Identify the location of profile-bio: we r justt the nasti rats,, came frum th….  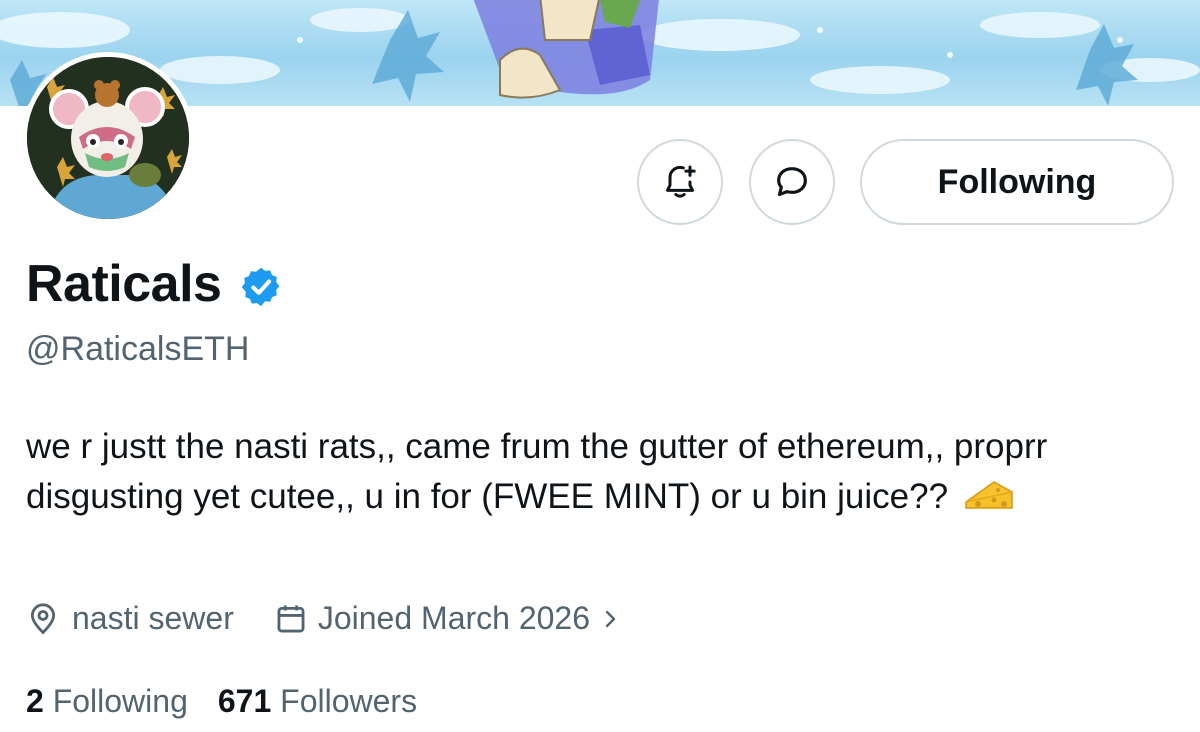
(601, 474).